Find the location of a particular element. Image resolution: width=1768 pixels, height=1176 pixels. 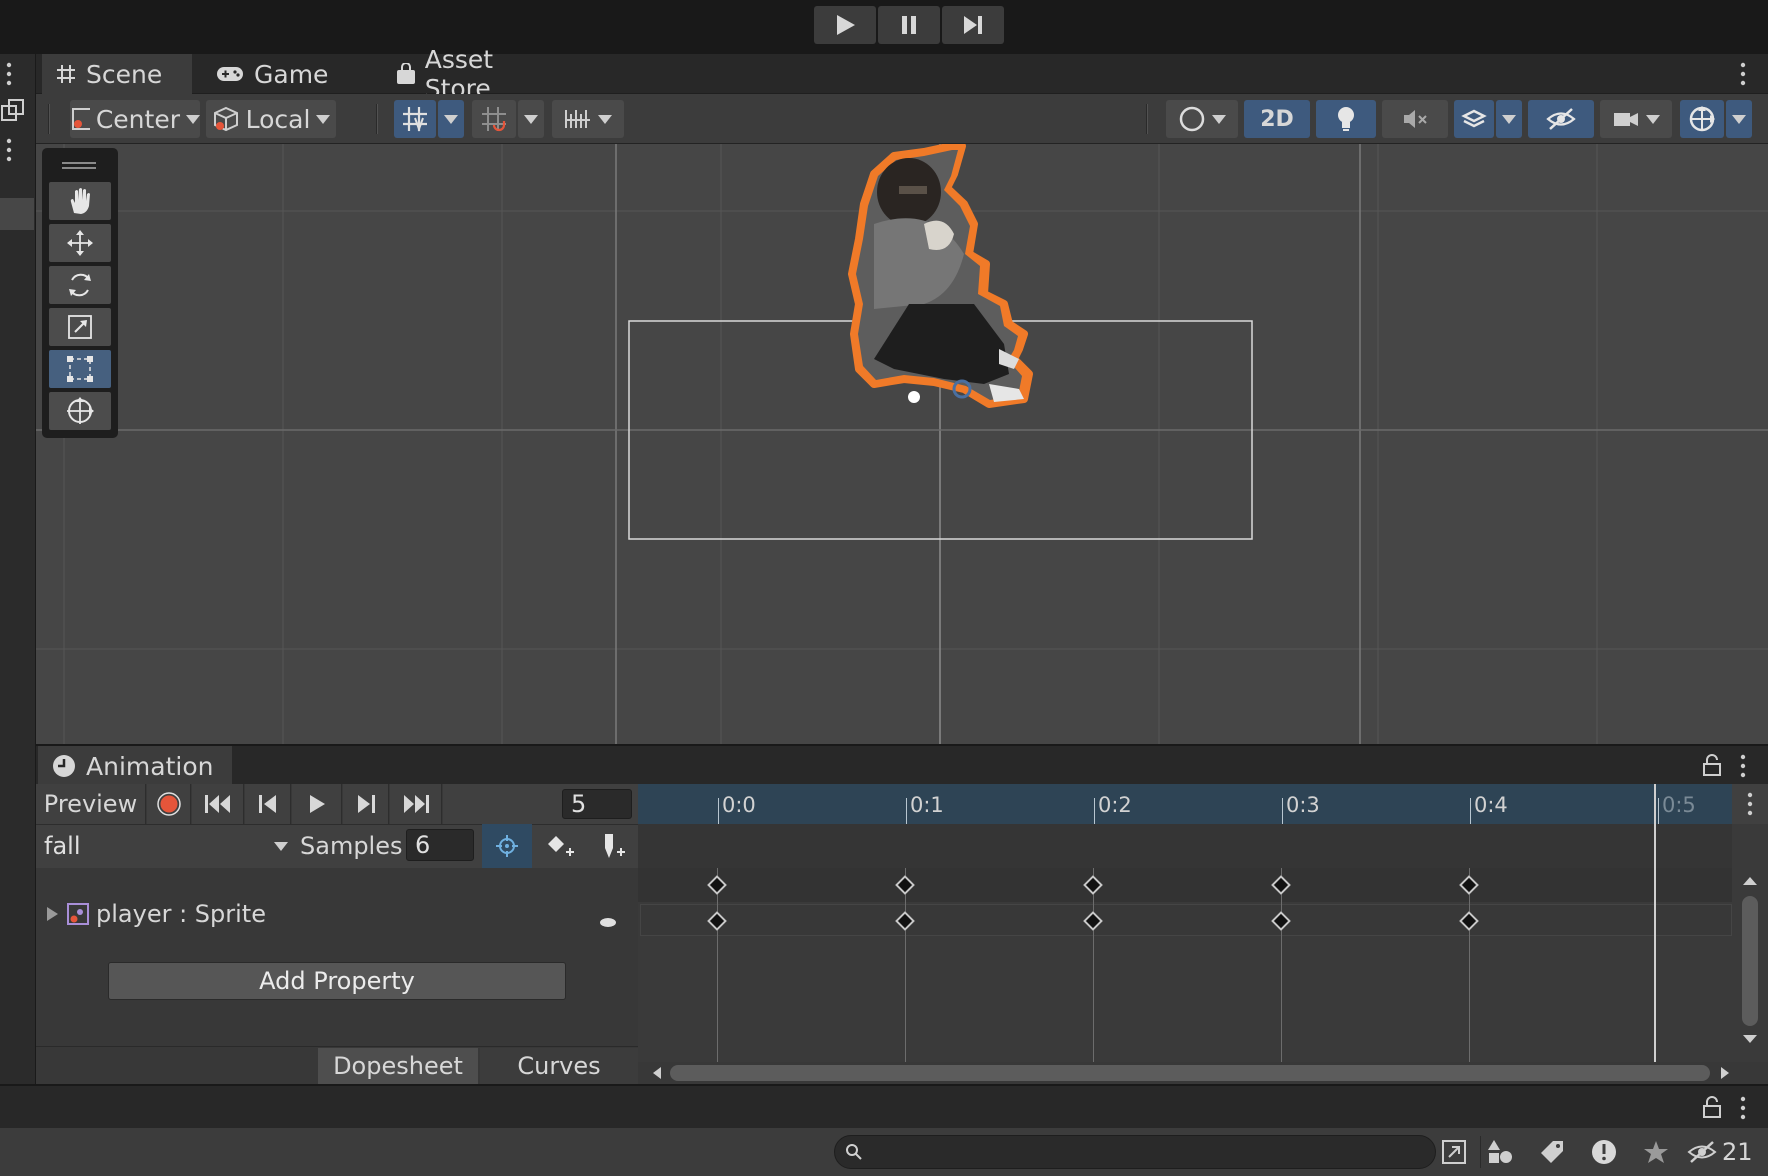

current-frame-field: 5 is located at coordinates (597, 804).